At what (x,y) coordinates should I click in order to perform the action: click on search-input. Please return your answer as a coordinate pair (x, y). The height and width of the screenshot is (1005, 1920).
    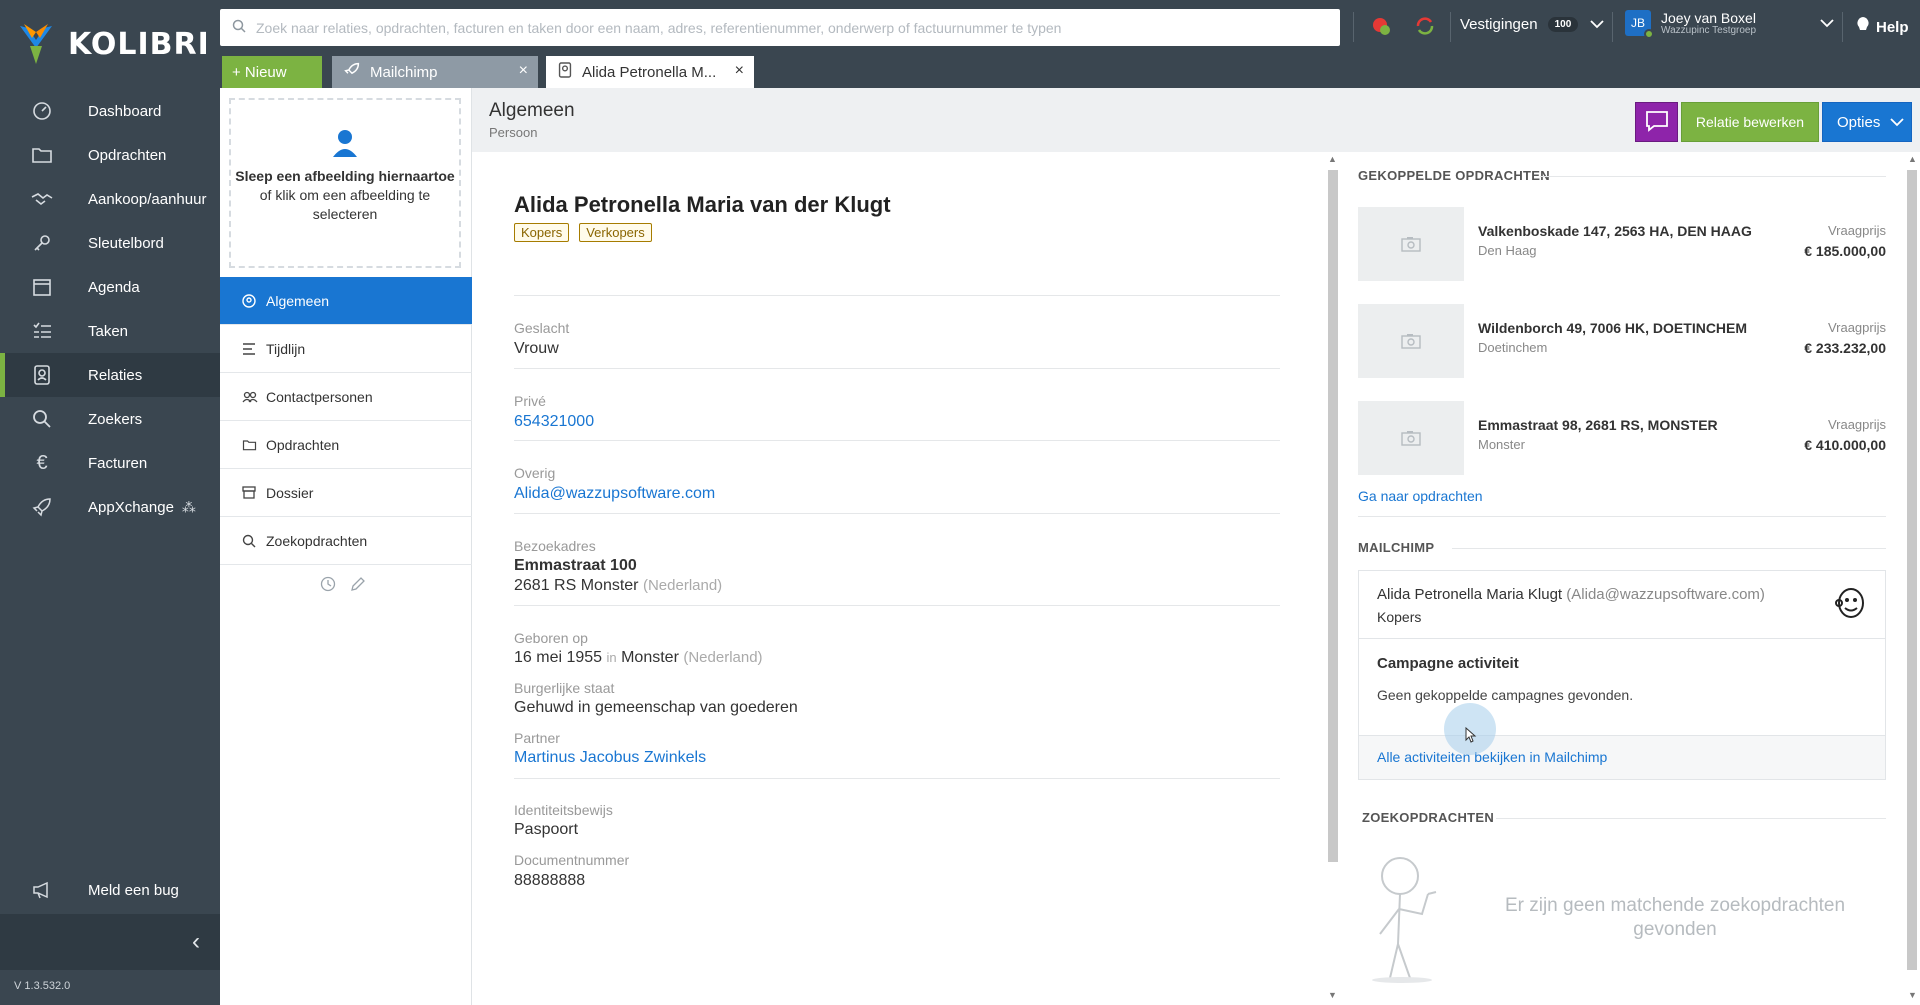
    Looking at the image, I should click on (796, 27).